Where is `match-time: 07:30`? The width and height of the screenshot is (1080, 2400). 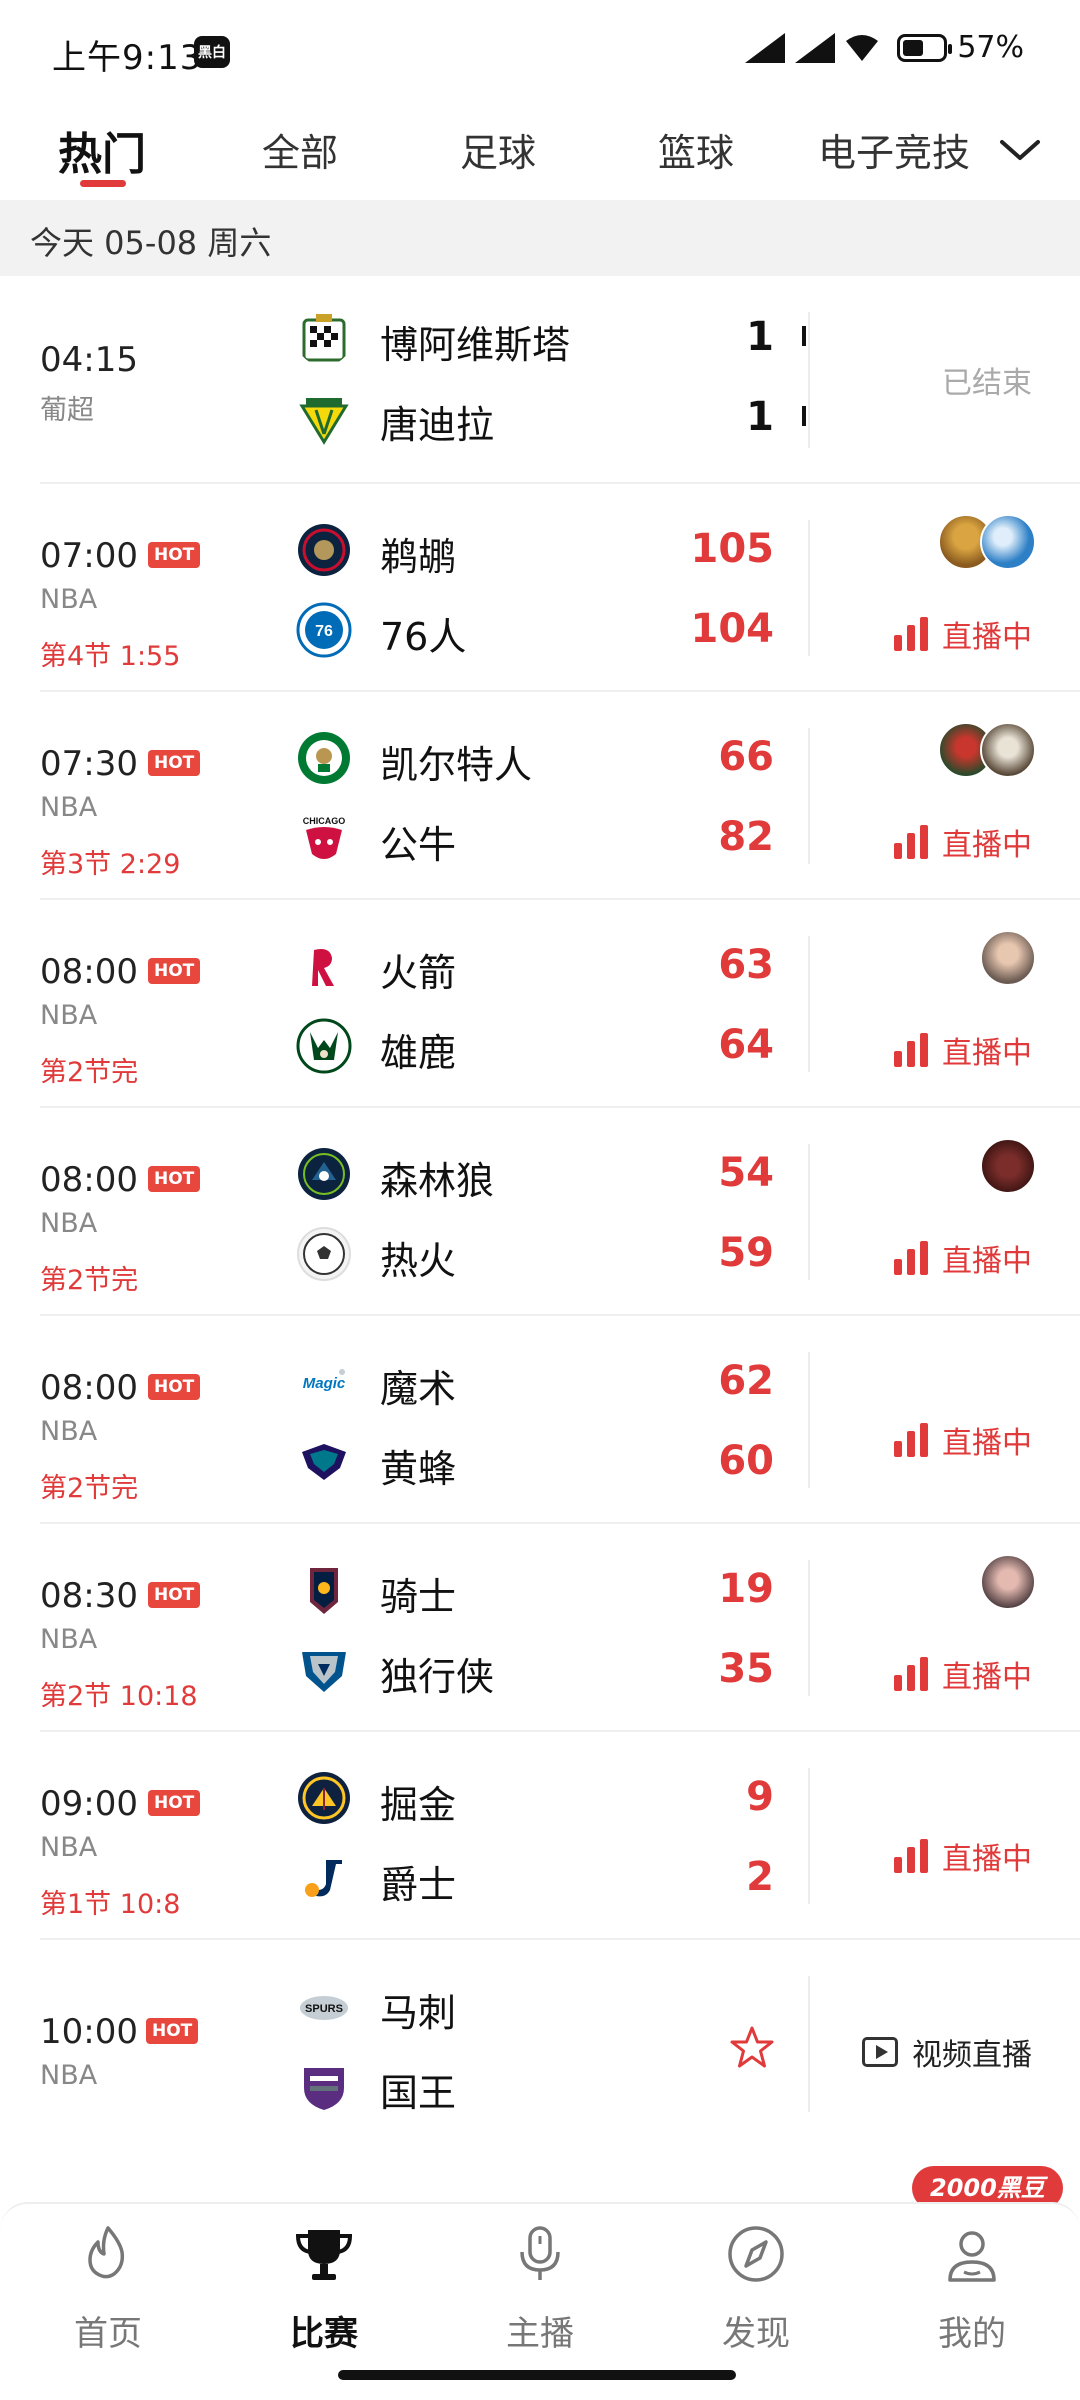 match-time: 07:30 is located at coordinates (89, 764).